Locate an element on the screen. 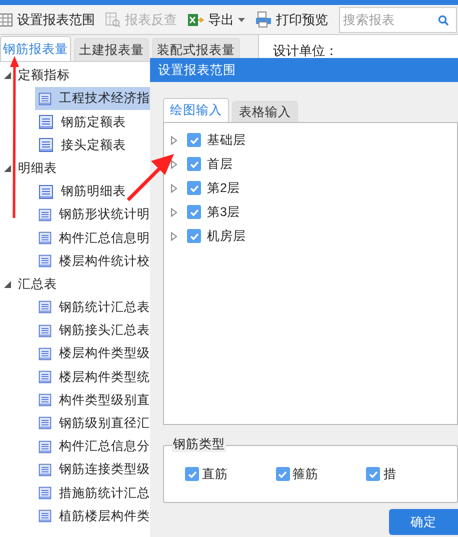 The image size is (458, 537). tree-item: 第3层 is located at coordinates (310, 212).